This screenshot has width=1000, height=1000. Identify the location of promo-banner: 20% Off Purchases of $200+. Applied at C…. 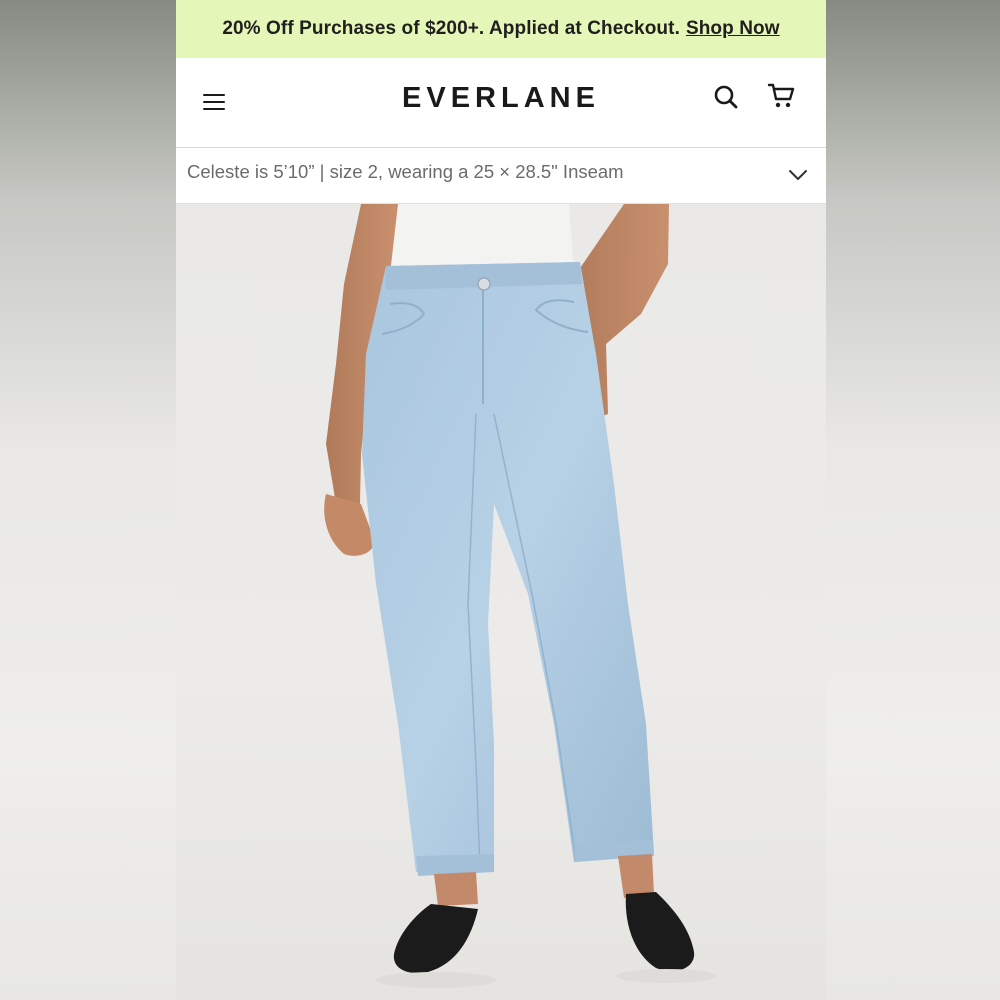
(501, 29).